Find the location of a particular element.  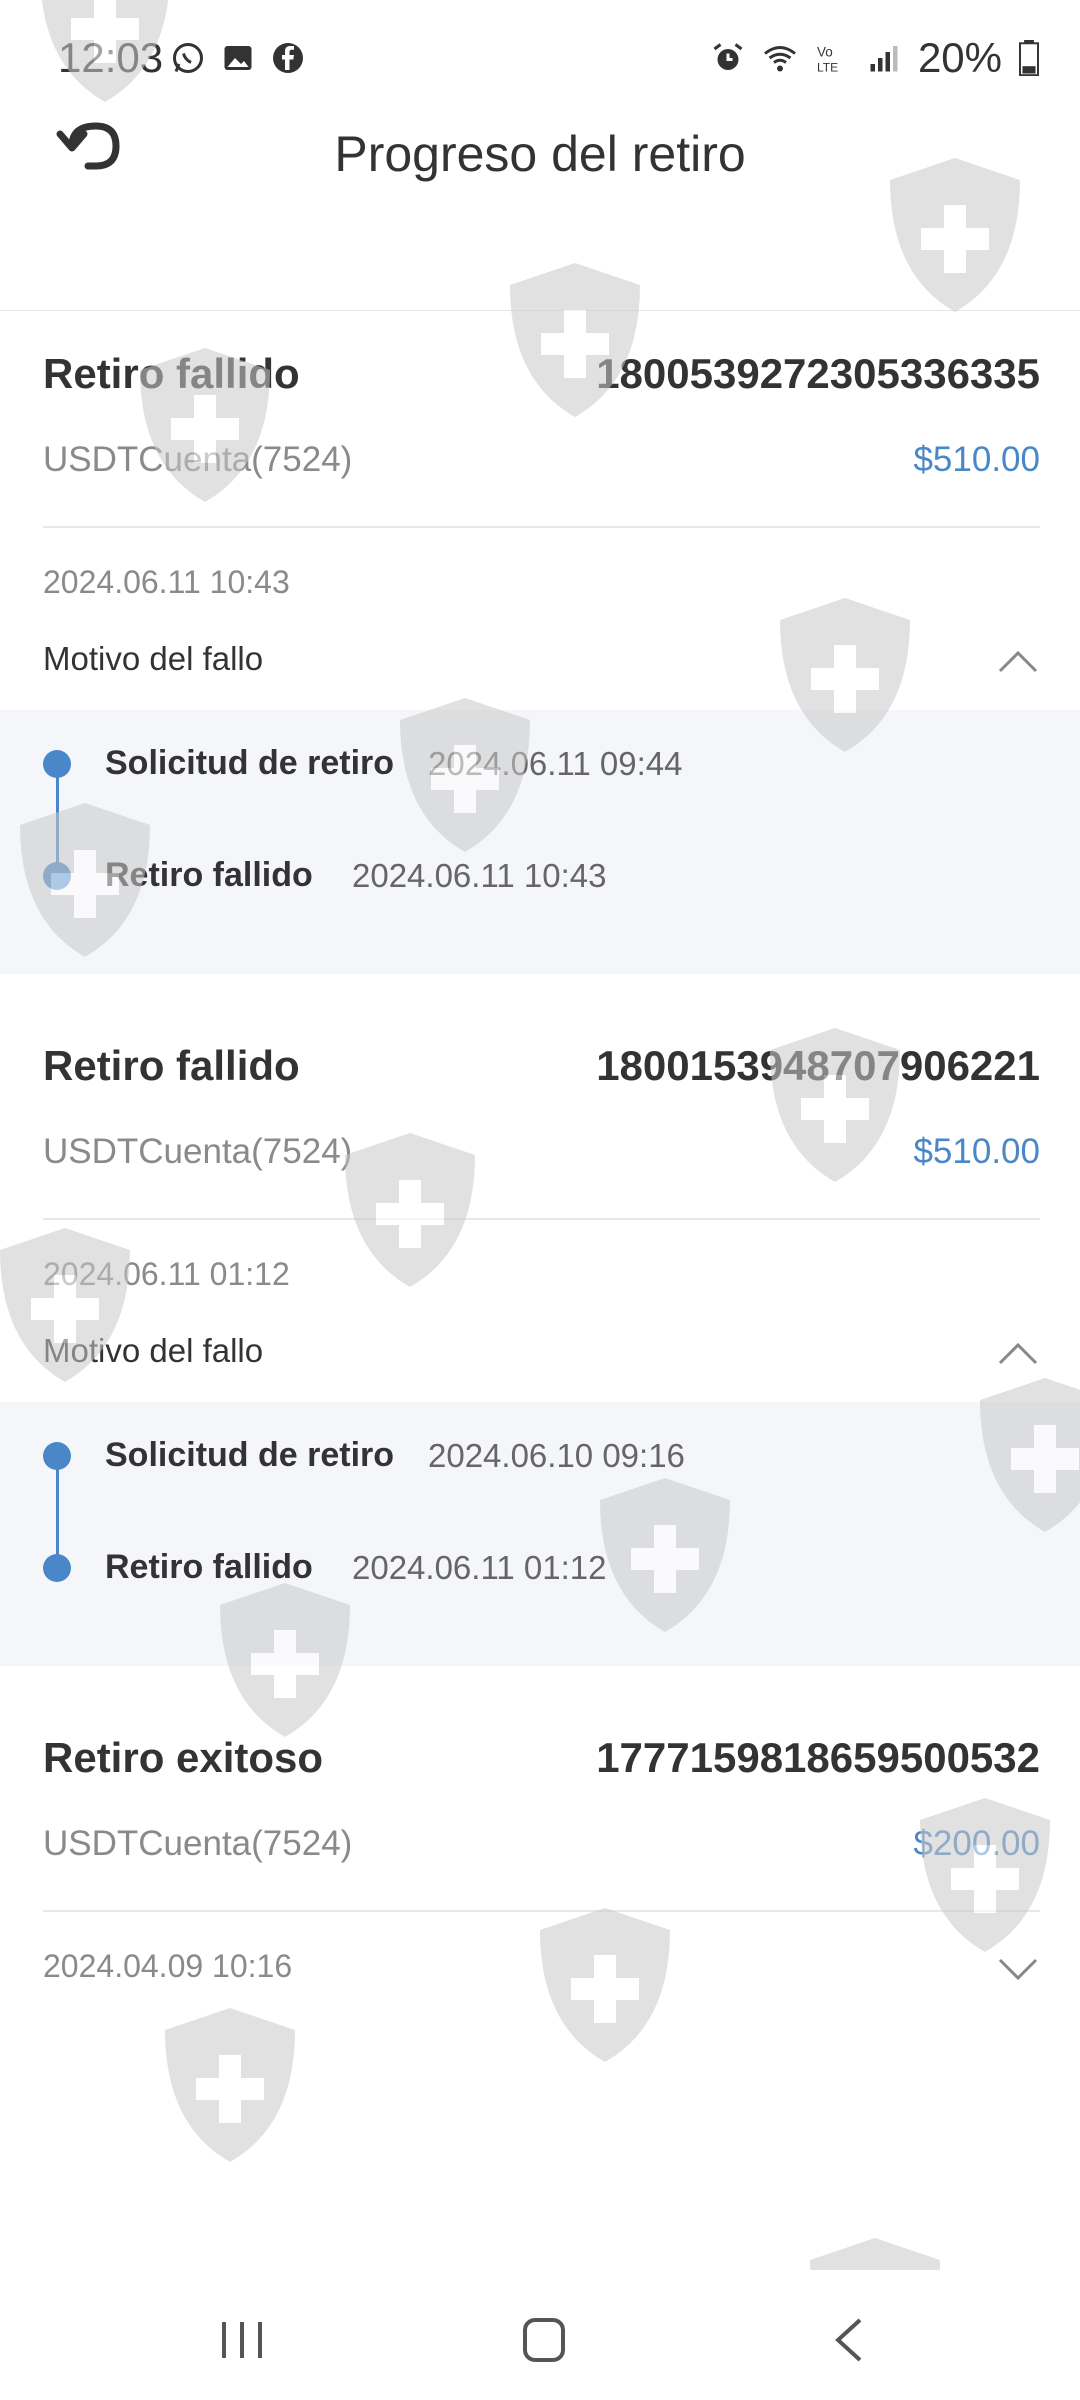

volte-icon: VoLTE is located at coordinates (827, 60).